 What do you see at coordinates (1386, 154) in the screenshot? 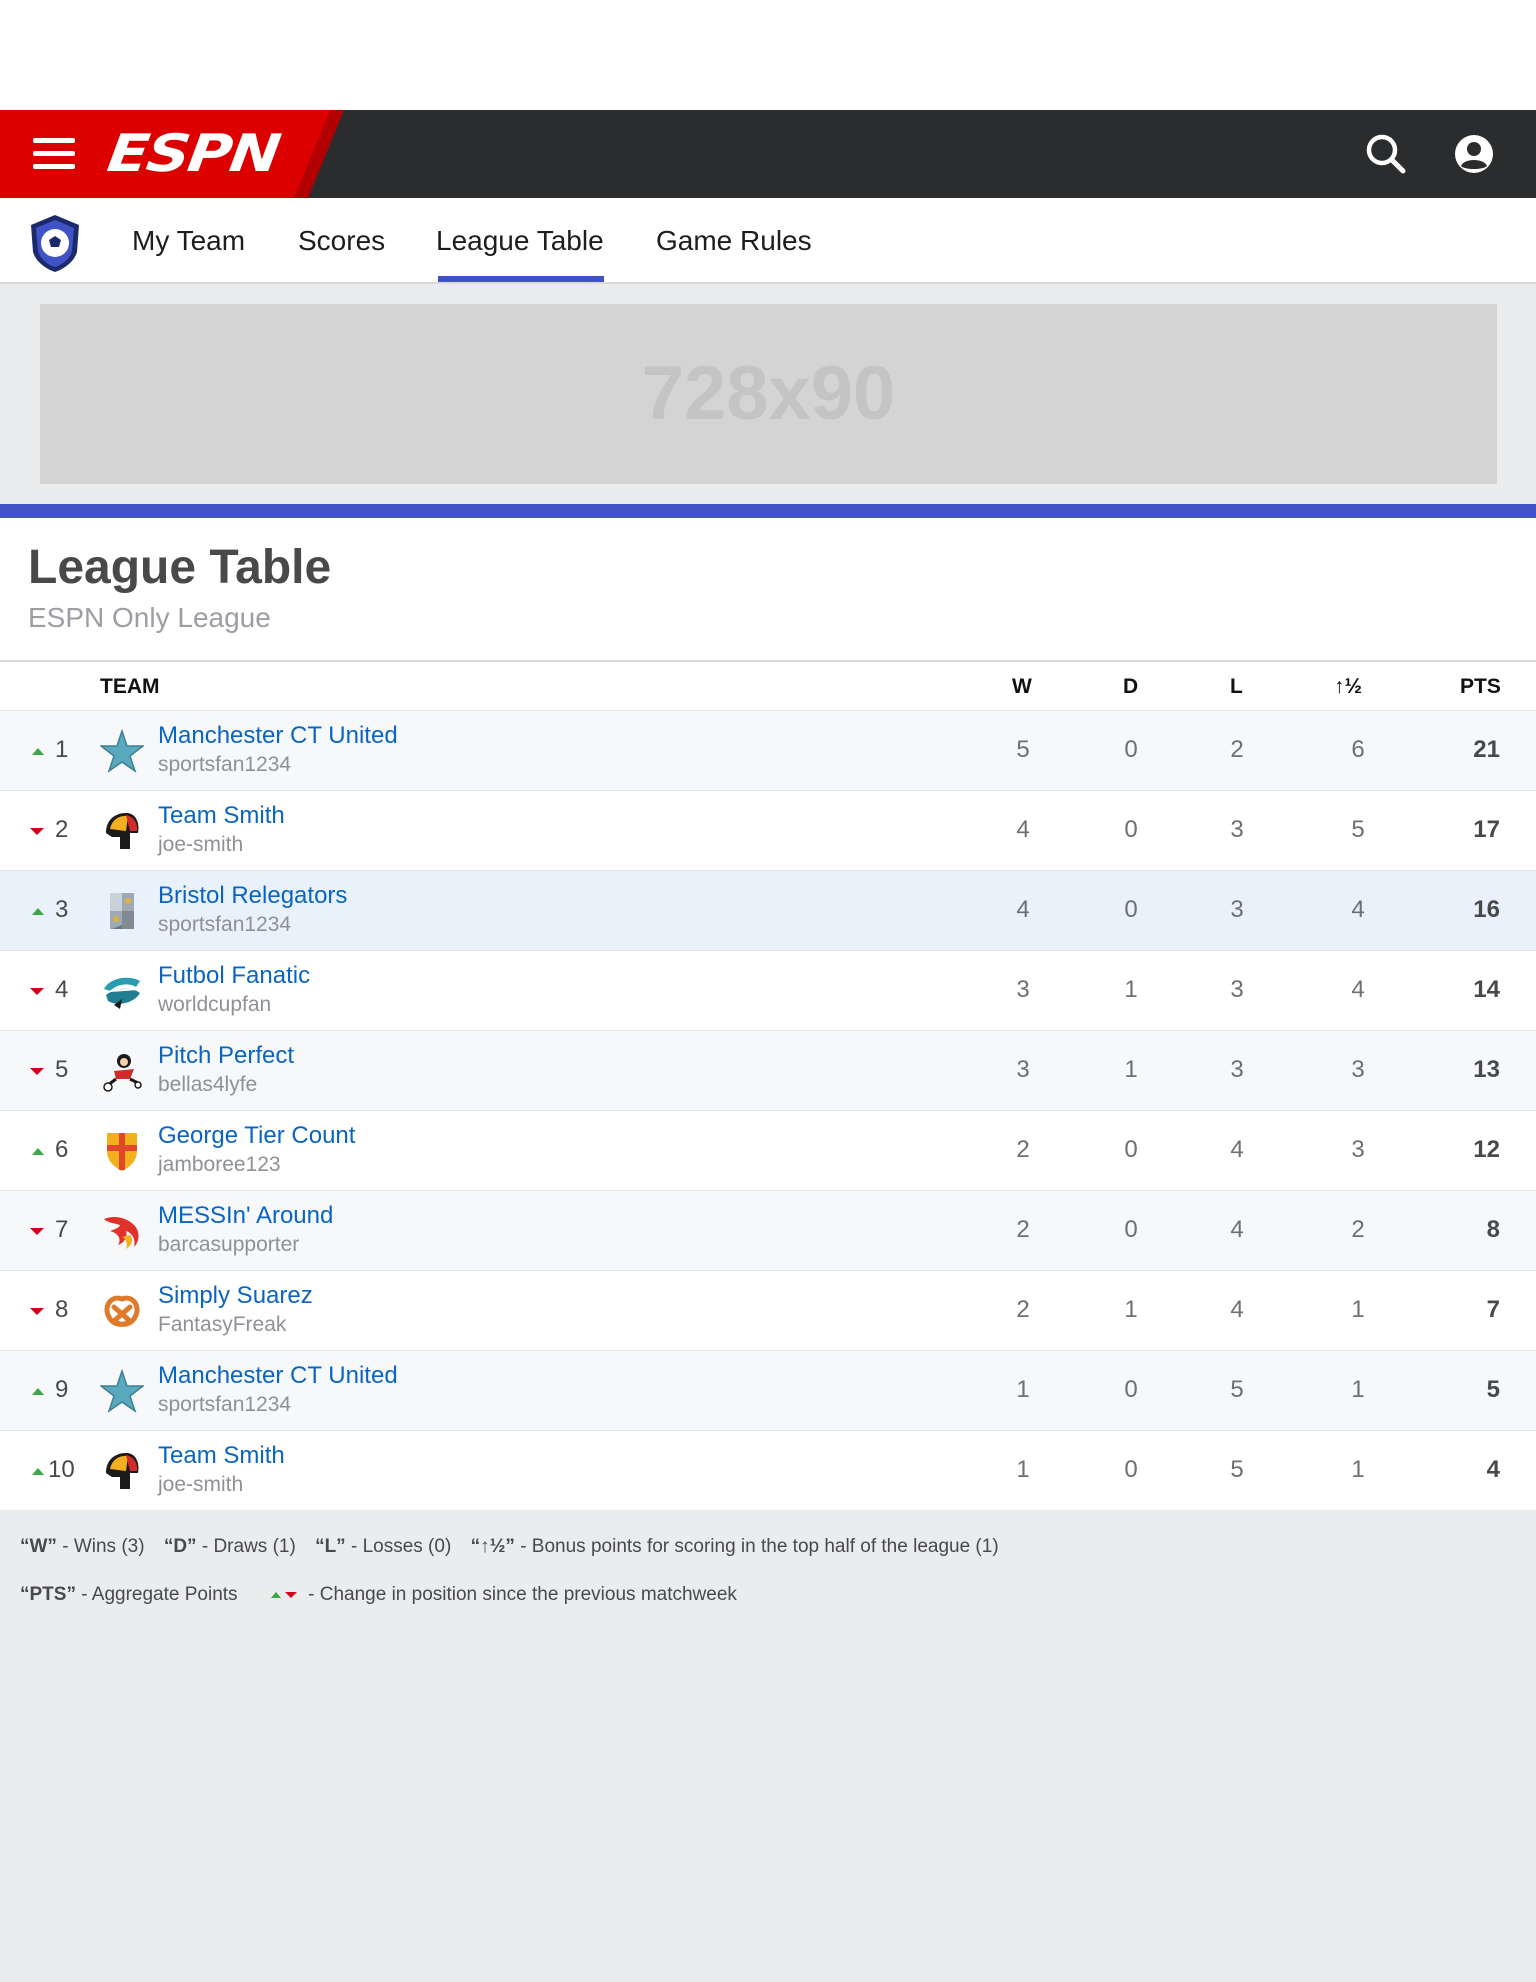
I see `search-icon` at bounding box center [1386, 154].